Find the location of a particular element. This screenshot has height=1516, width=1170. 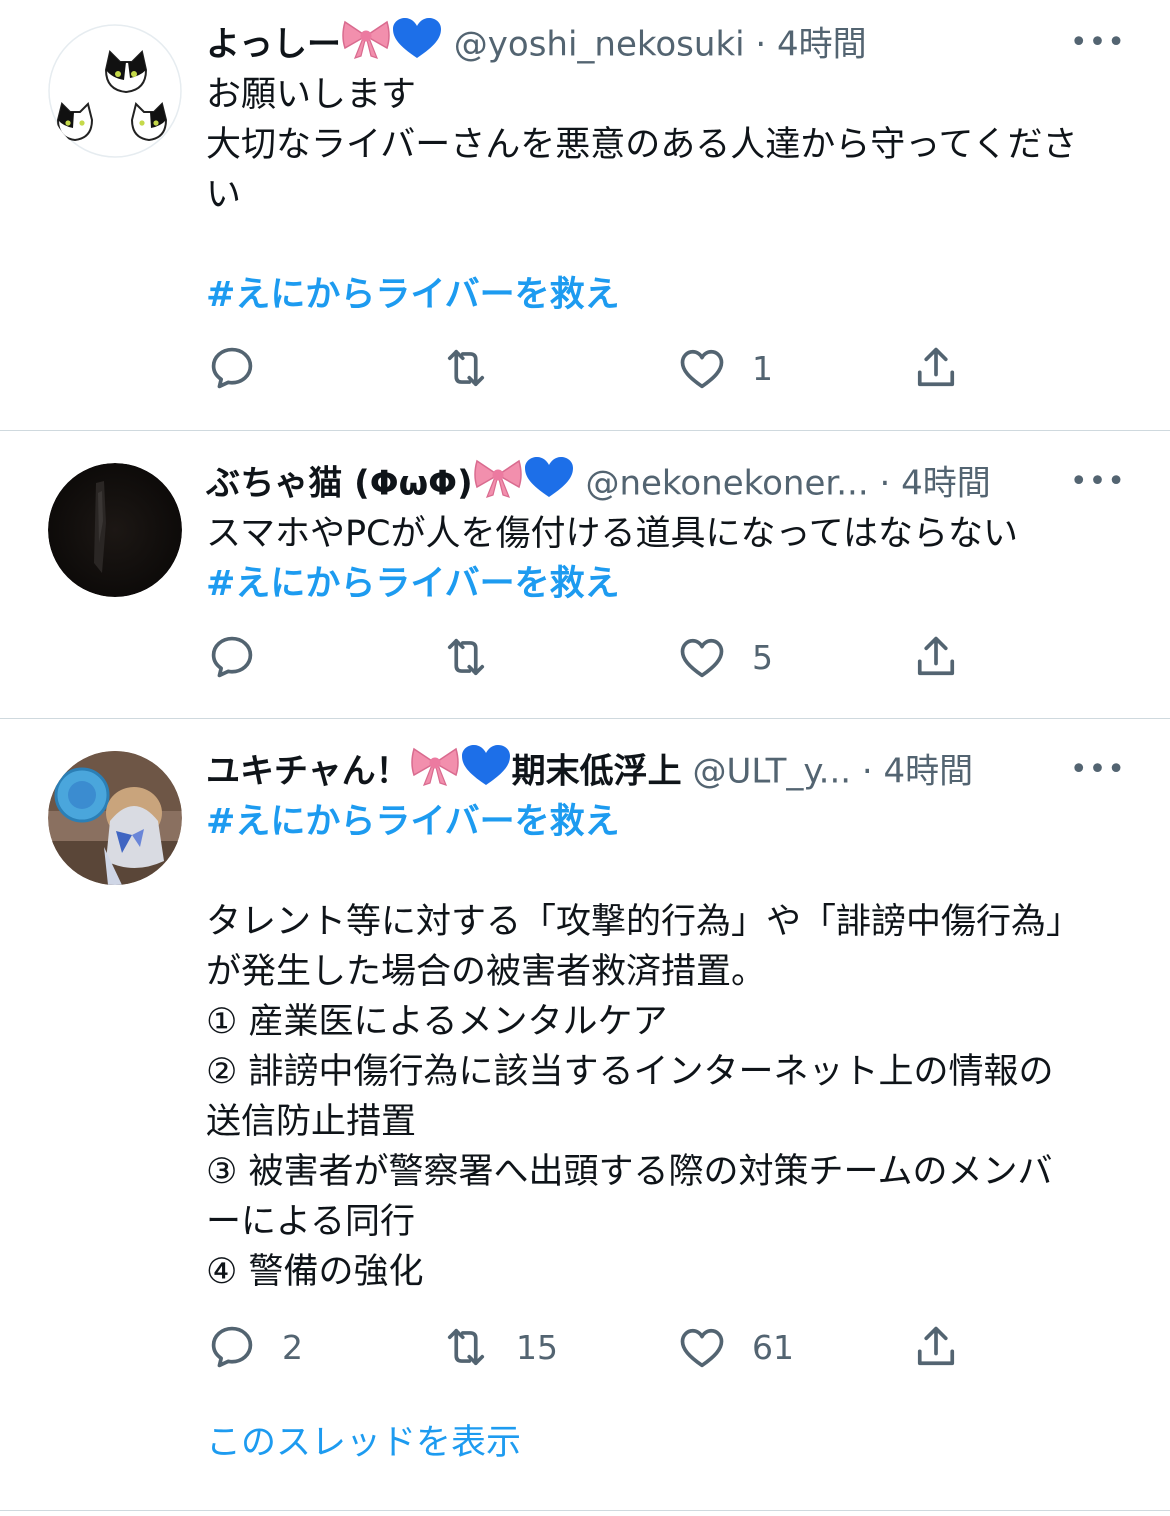

text-line: 大切なライバーさんを悪意のある人達から守ってくださ is located at coordinates (642, 145).